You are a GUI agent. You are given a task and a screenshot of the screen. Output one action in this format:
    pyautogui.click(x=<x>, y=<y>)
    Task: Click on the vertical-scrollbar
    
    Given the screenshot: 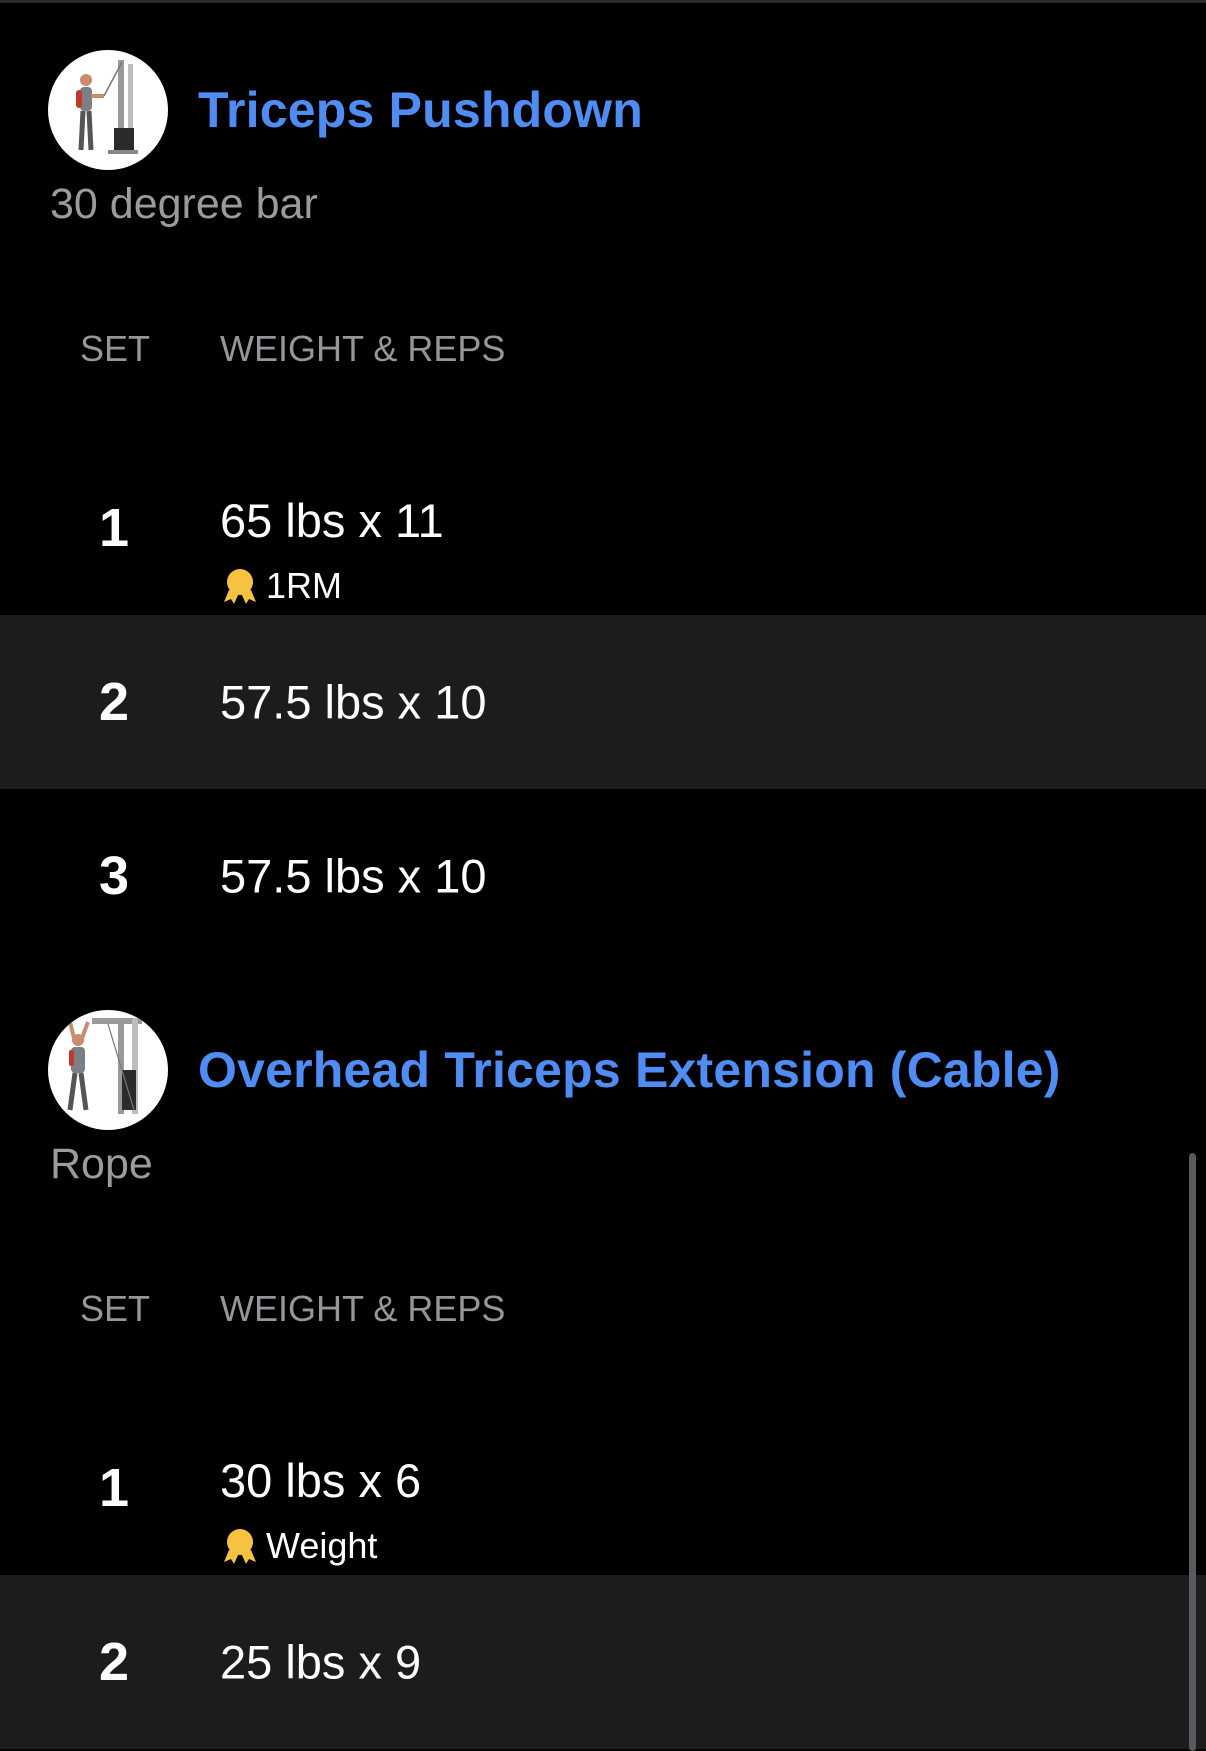 What is the action you would take?
    pyautogui.click(x=1192, y=1452)
    